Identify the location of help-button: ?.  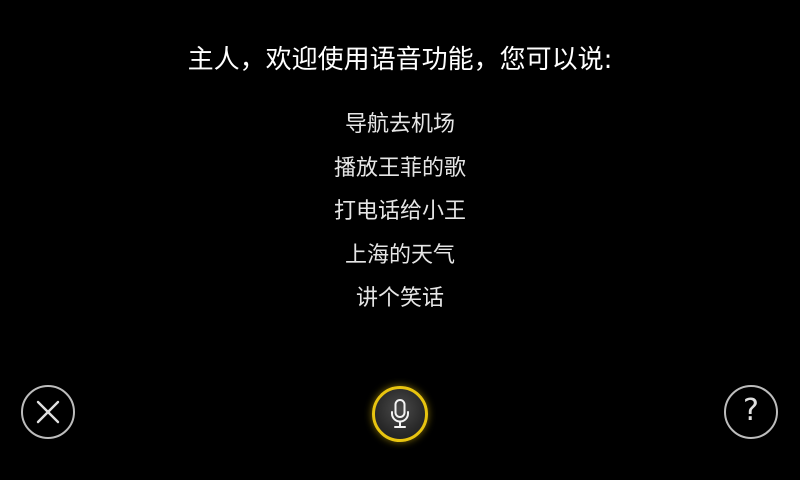
(751, 412).